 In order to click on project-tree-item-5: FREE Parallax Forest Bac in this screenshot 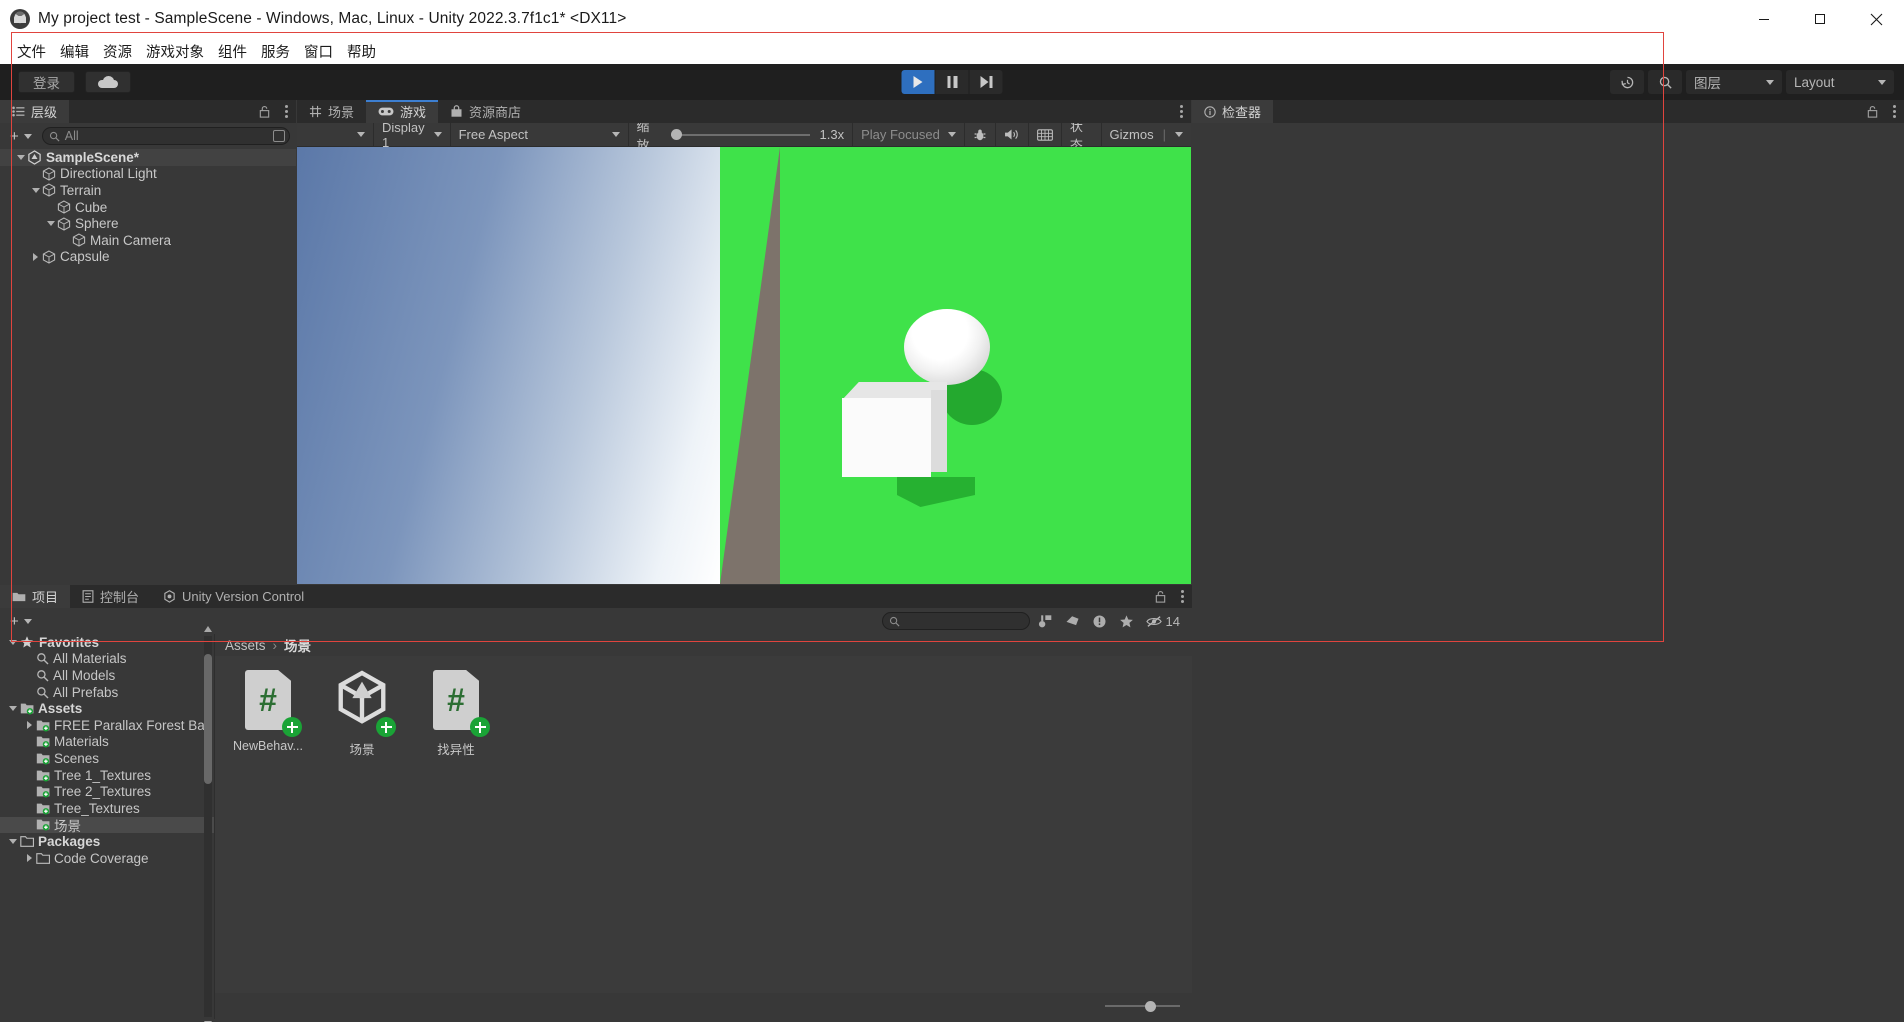, I will do `click(107, 725)`.